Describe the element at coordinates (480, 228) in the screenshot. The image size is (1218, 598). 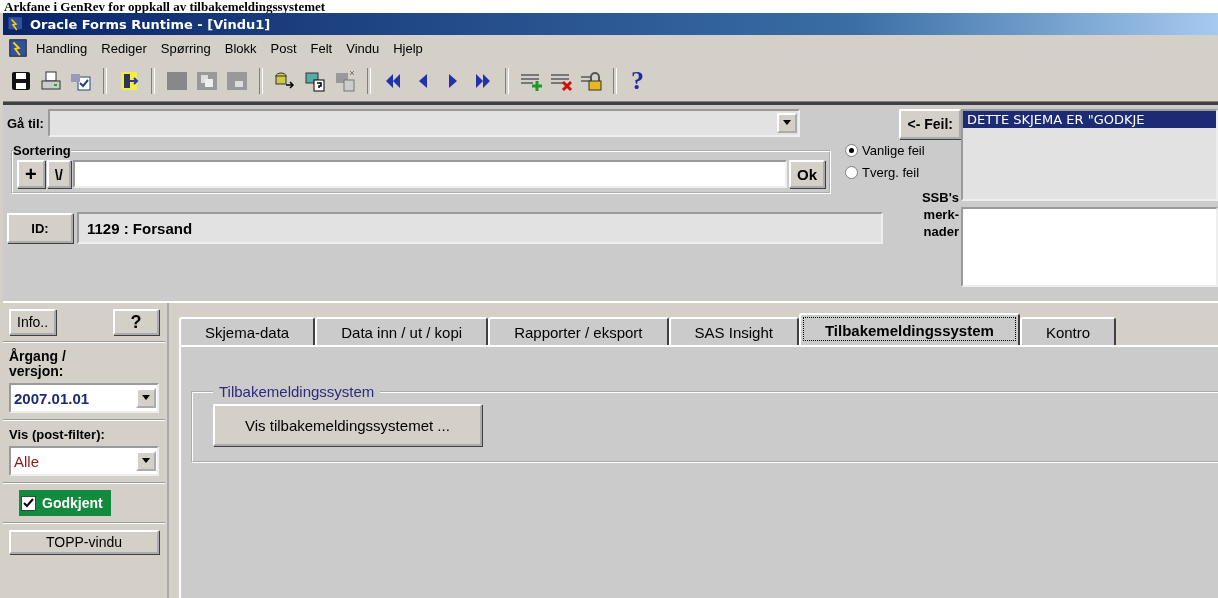
I see `id-field: 1129 : Forsand` at that location.